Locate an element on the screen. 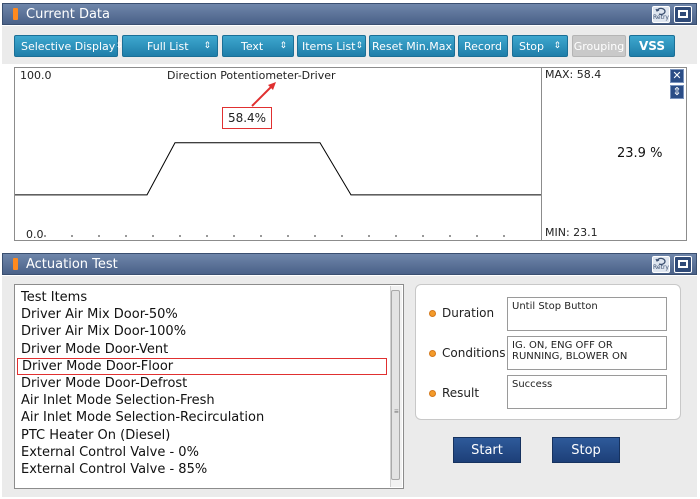  list-item: External Control Valve - 85% is located at coordinates (202, 469).